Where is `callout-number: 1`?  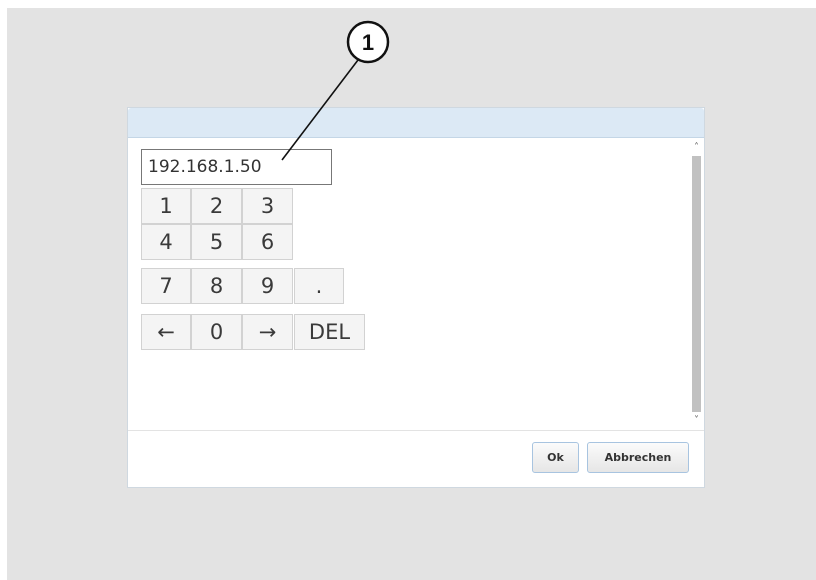
callout-number: 1 is located at coordinates (368, 42).